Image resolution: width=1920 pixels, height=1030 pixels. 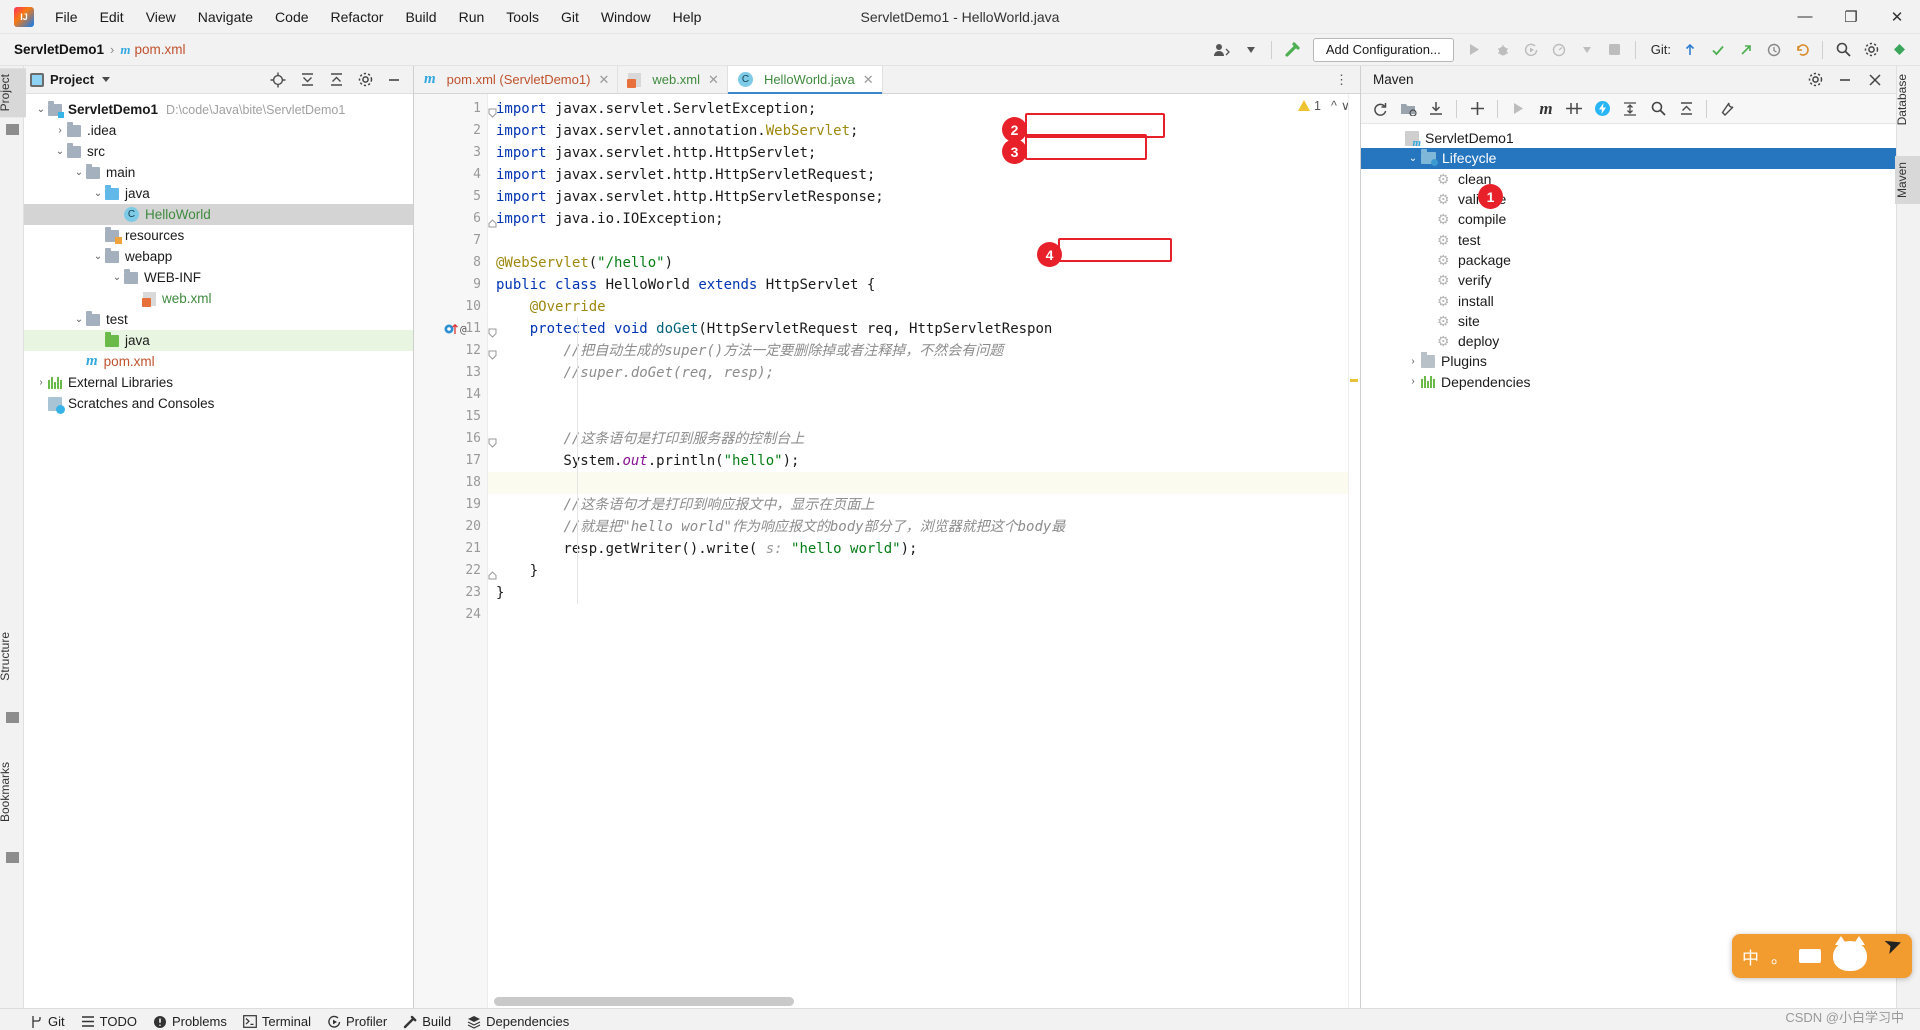 I want to click on gutter-line: 1, so click(x=455, y=109).